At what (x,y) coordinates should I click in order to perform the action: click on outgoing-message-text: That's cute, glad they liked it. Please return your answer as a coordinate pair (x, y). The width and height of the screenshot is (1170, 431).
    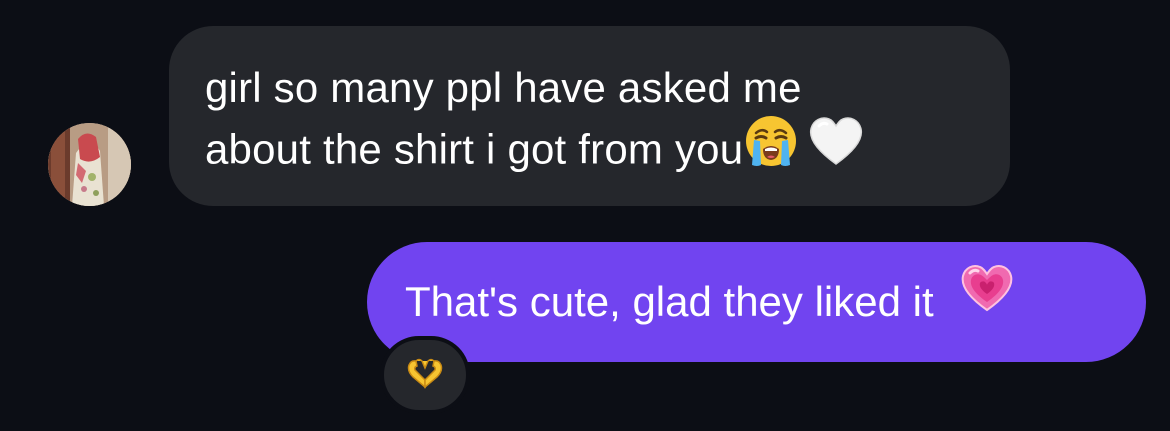
    Looking at the image, I should click on (669, 301).